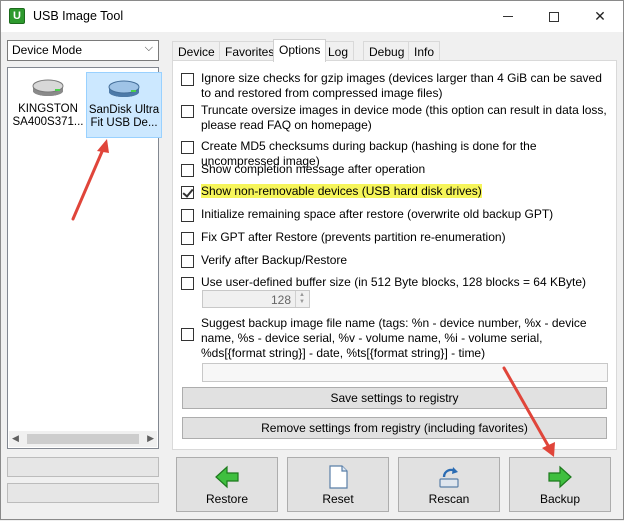 Image resolution: width=624 pixels, height=521 pixels. What do you see at coordinates (560, 477) in the screenshot?
I see `arrow-right-icon` at bounding box center [560, 477].